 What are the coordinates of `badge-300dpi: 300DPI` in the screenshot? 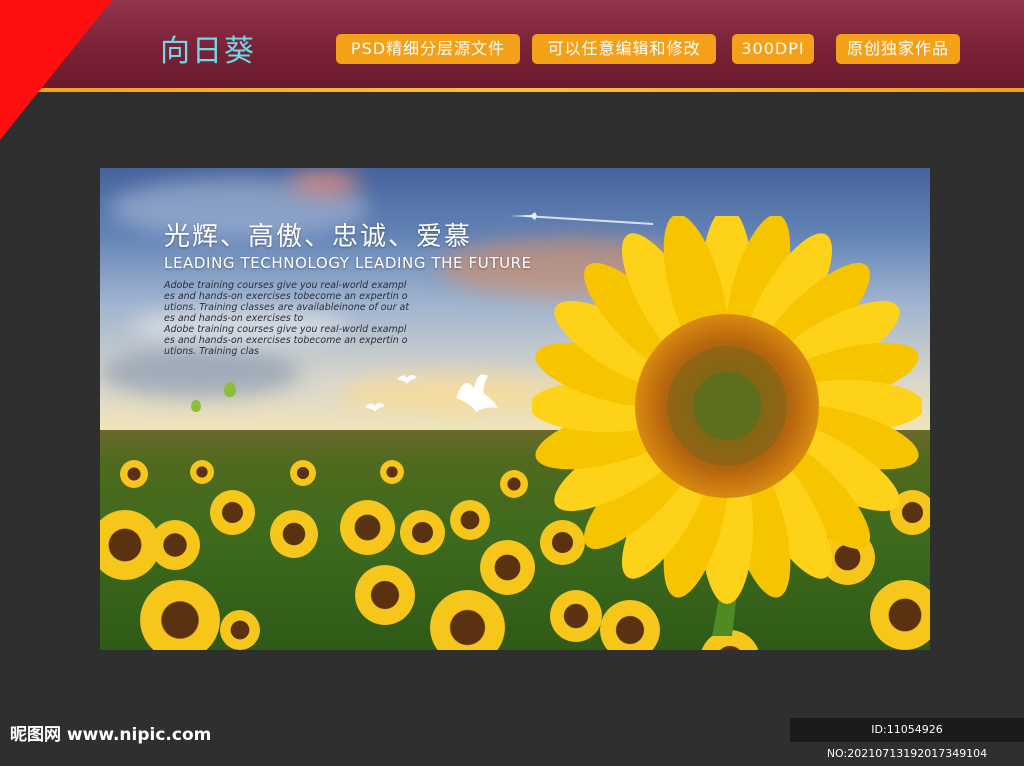 It's located at (773, 49).